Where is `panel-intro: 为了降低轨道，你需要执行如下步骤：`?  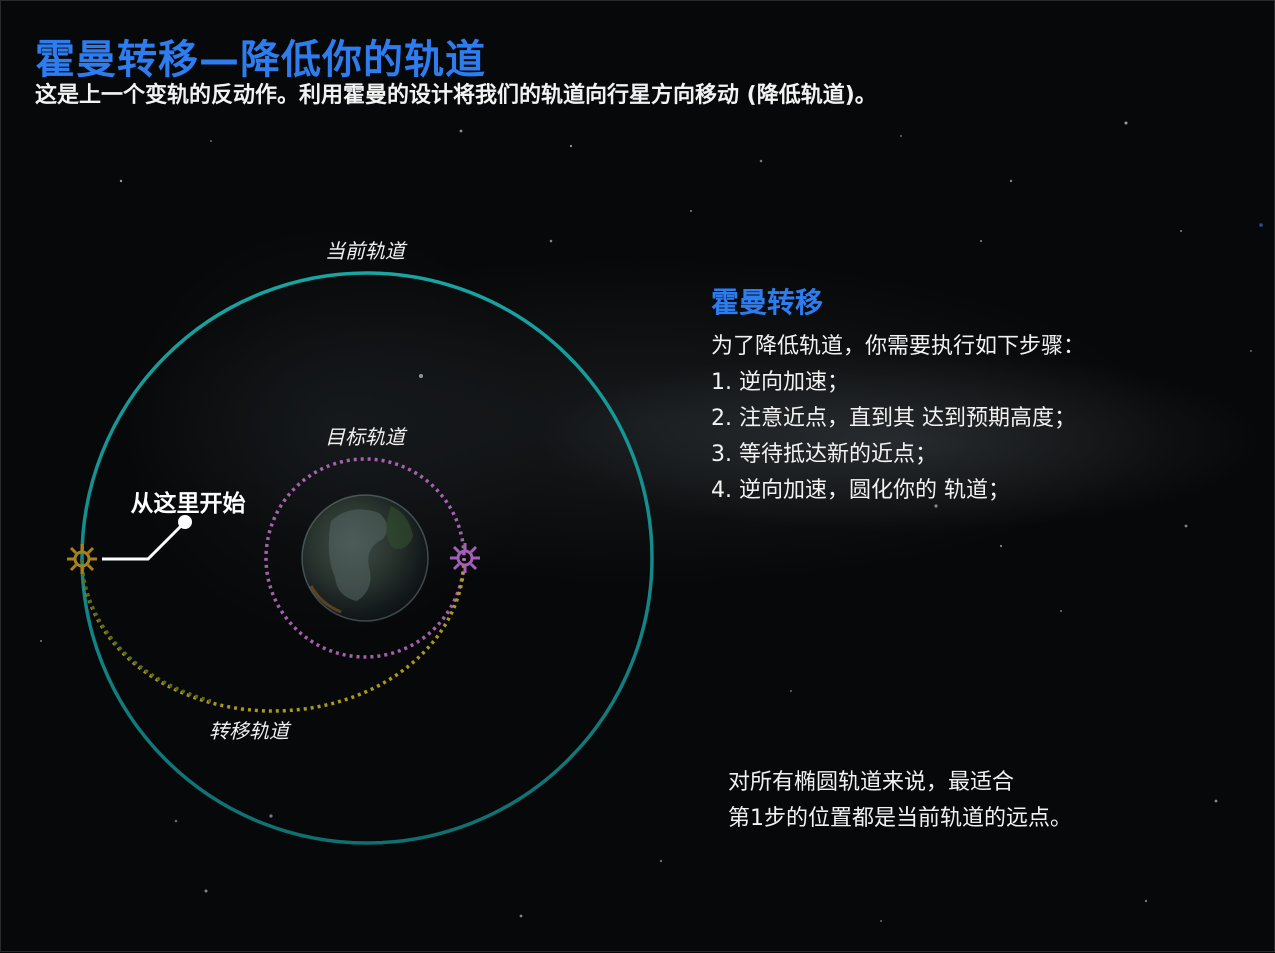 panel-intro: 为了降低轨道，你需要执行如下步骤： is located at coordinates (898, 346).